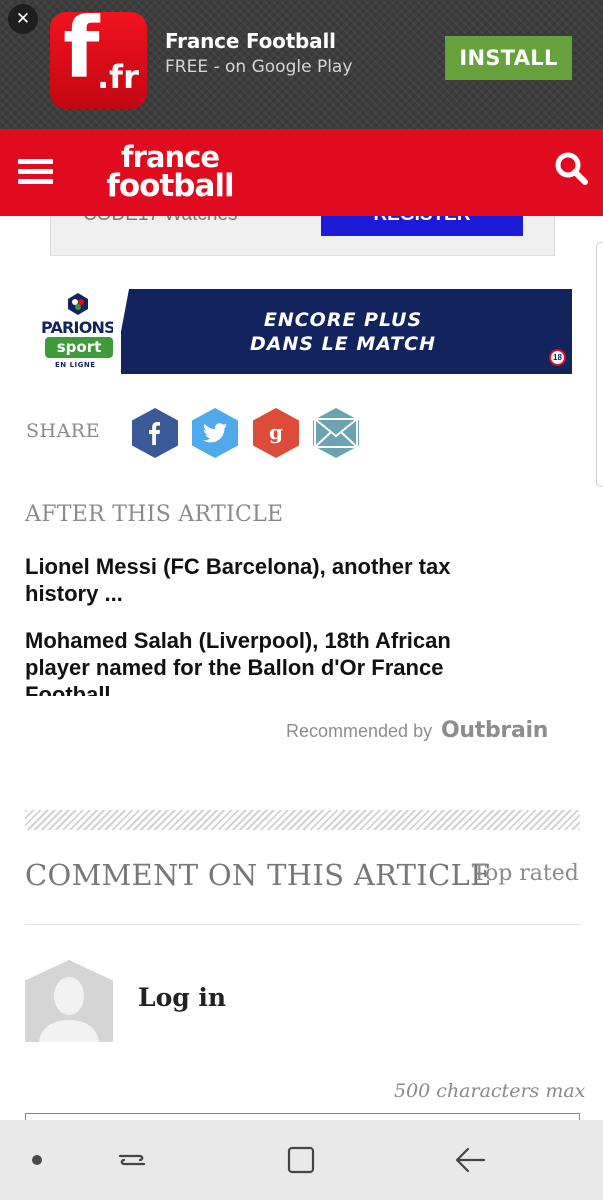 The width and height of the screenshot is (603, 1200). I want to click on share-label: SHARE, so click(63, 431).